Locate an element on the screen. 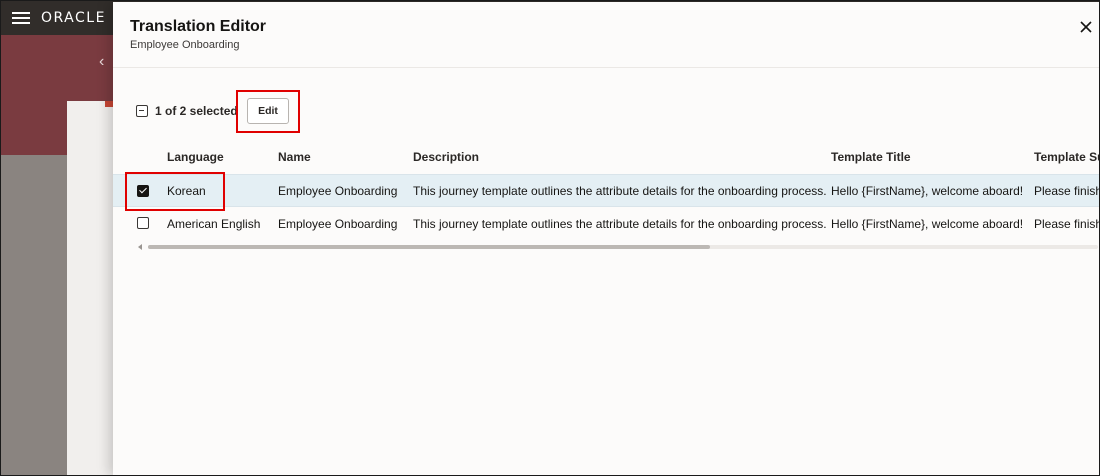 This screenshot has height=476, width=1100. drawer-header: Translation Editor Employee Onboarding is located at coordinates (606, 35).